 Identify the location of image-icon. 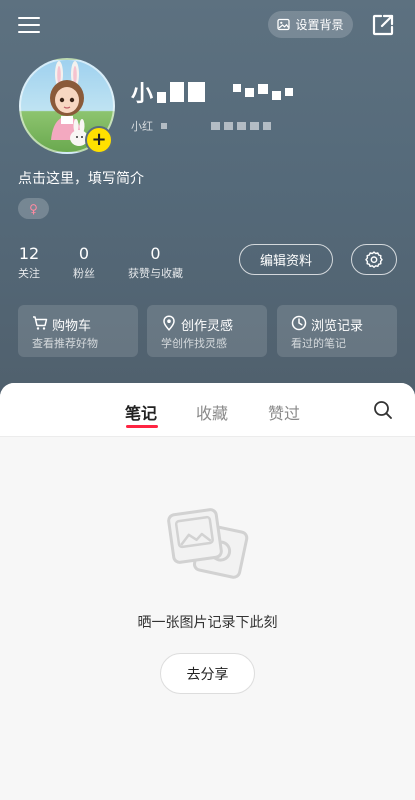
(284, 24).